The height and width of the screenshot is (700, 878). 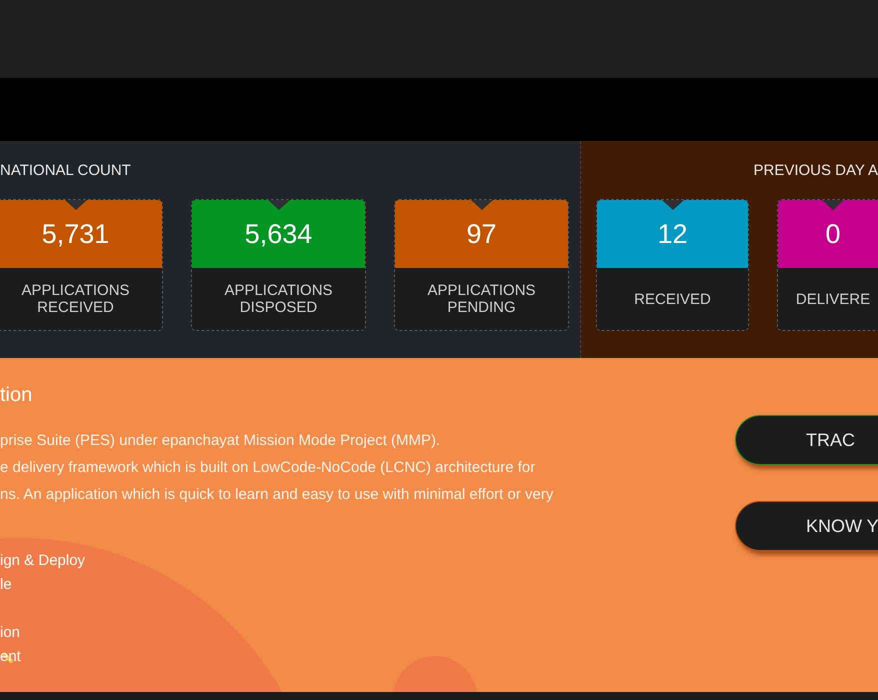 What do you see at coordinates (277, 468) in the screenshot?
I see `description-paragraph: prise Suite (PES) under epanchayat Mission Mode Project (MMP). e delivery framework which is built on LowCode-NoCode (LCNC) architecture for ns. An application which is quick to learn and easy to use with minimal effort or very` at bounding box center [277, 468].